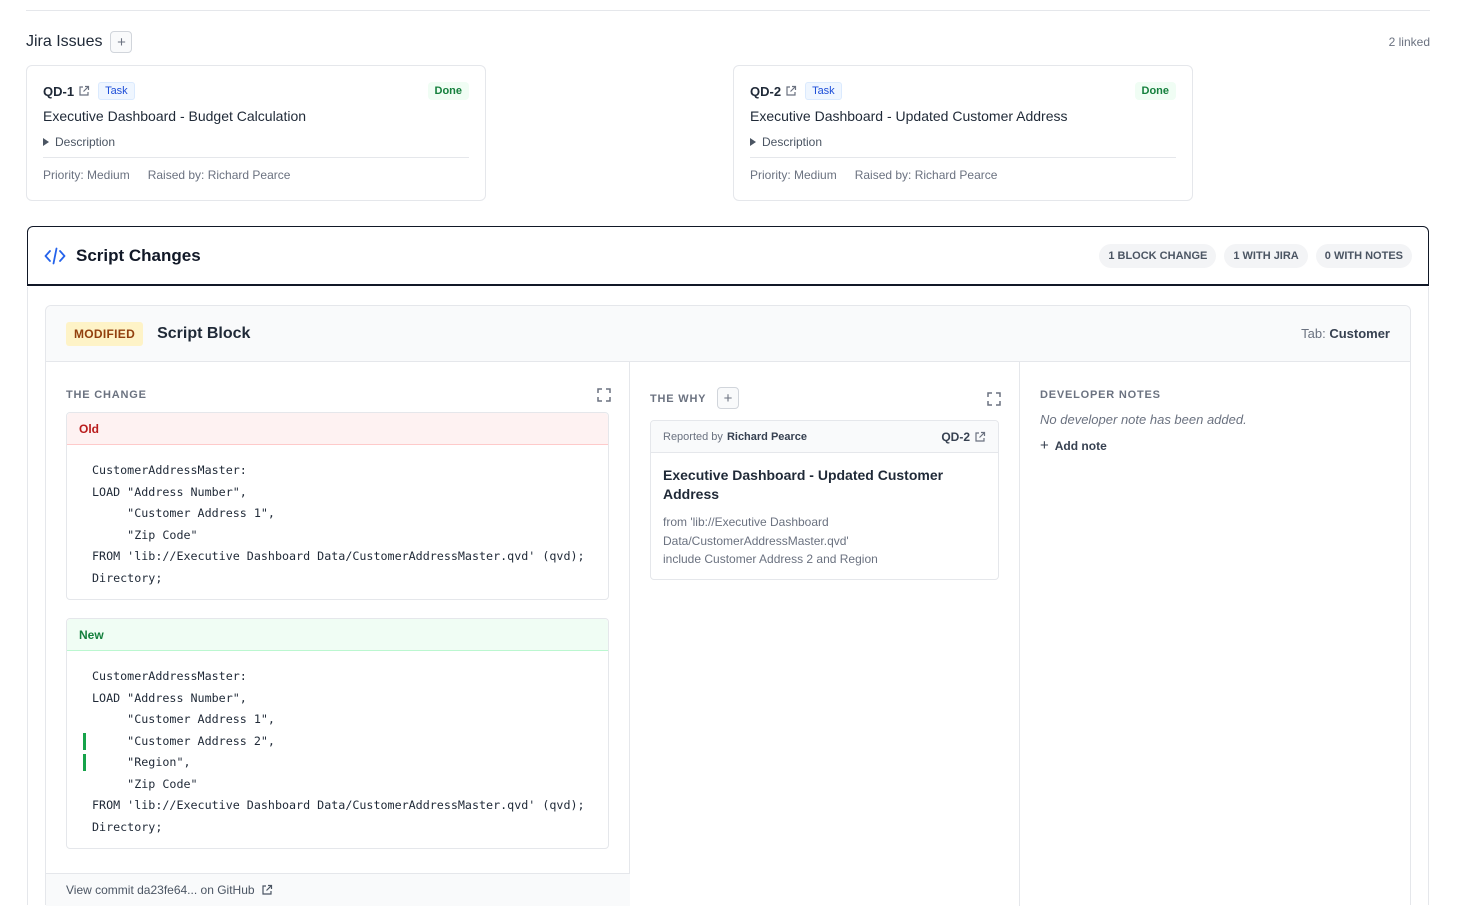 This screenshot has height=906, width=1481. What do you see at coordinates (1266, 255) in the screenshot?
I see `with-jira-count-pill: 1 WITH JIRA` at bounding box center [1266, 255].